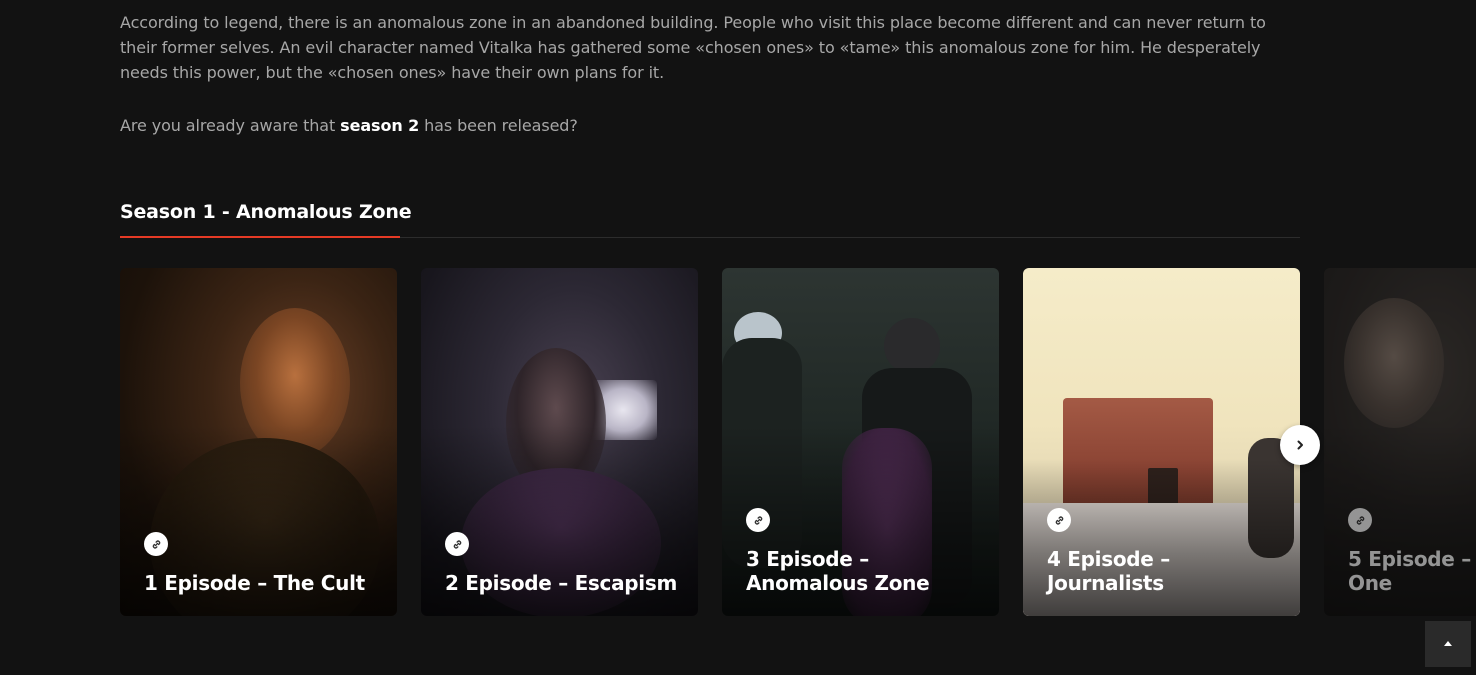  I want to click on carousel-next-button, so click(1300, 445).